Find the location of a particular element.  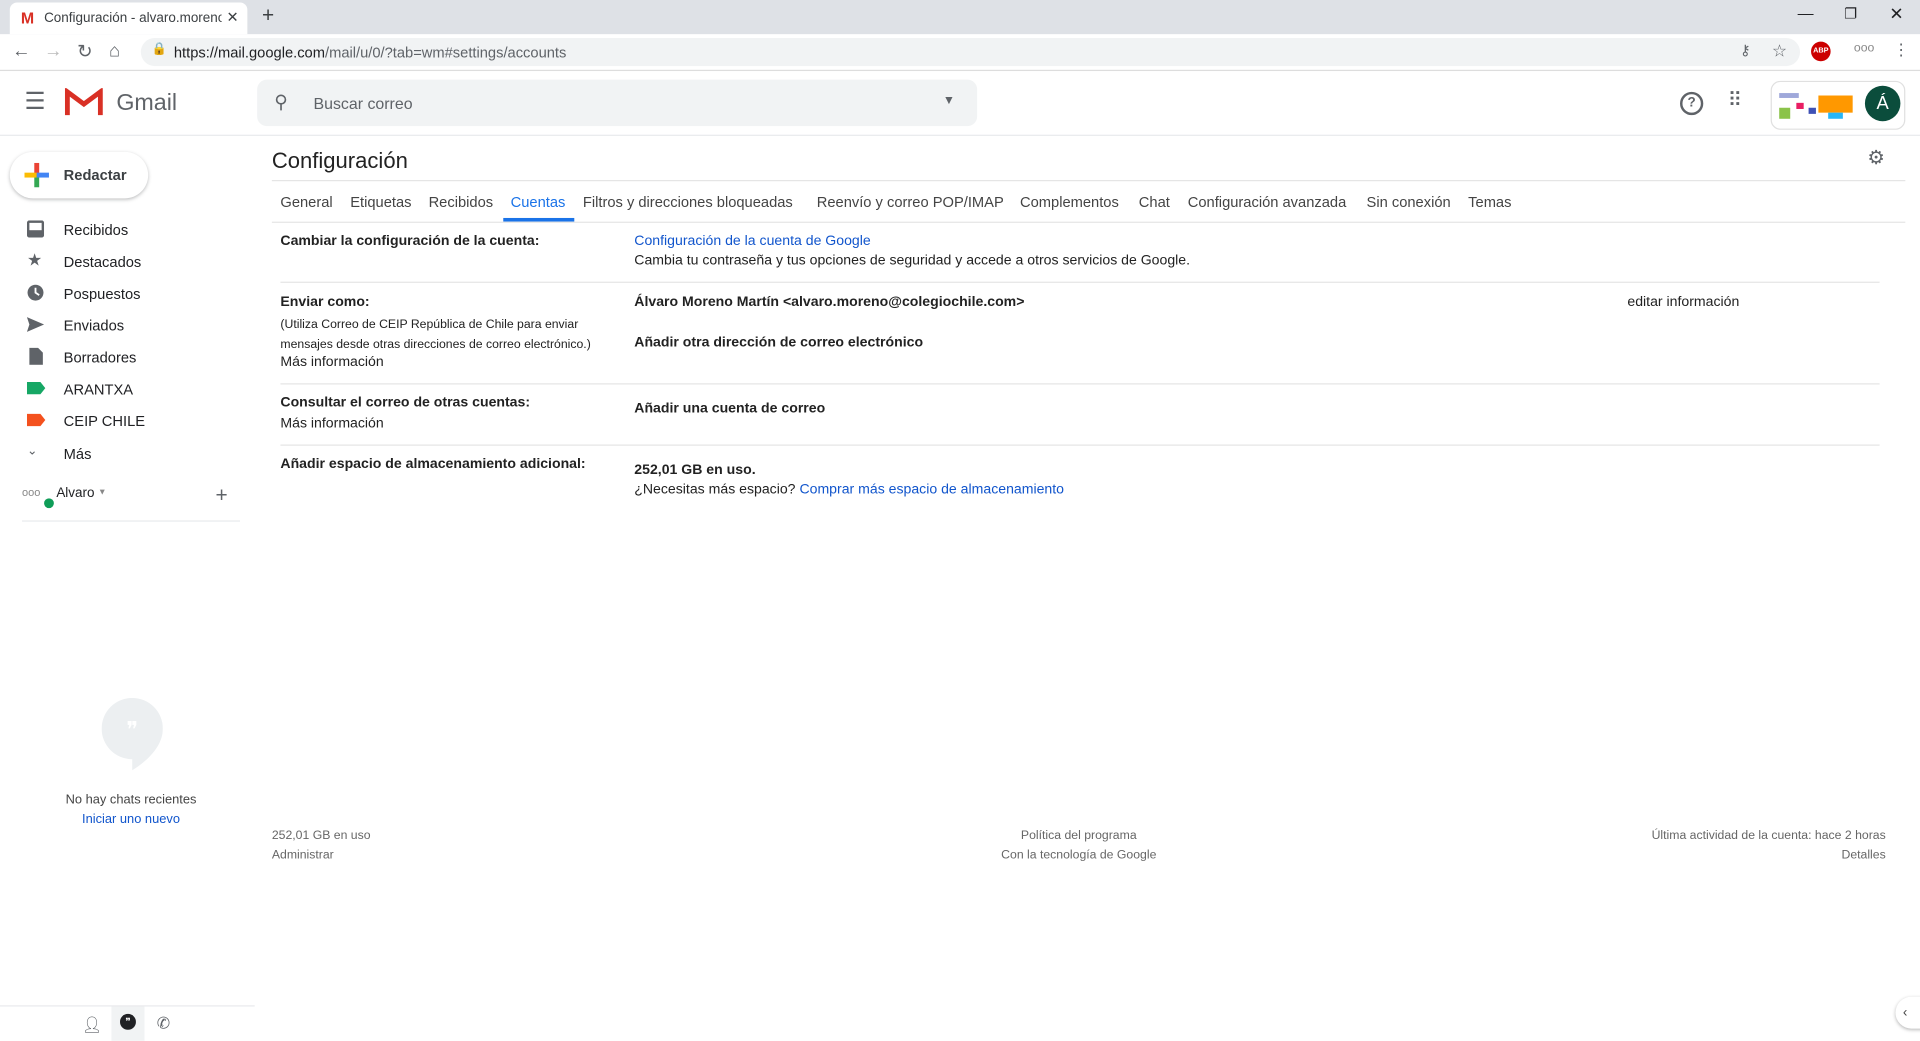

restore-icon: ❐ is located at coordinates (1850, 13).